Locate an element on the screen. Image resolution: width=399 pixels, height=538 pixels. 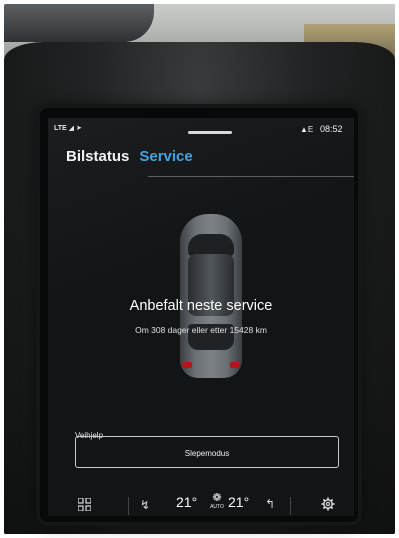
signal-indicator: LTE ◢ ➤ is located at coordinates (68, 128).